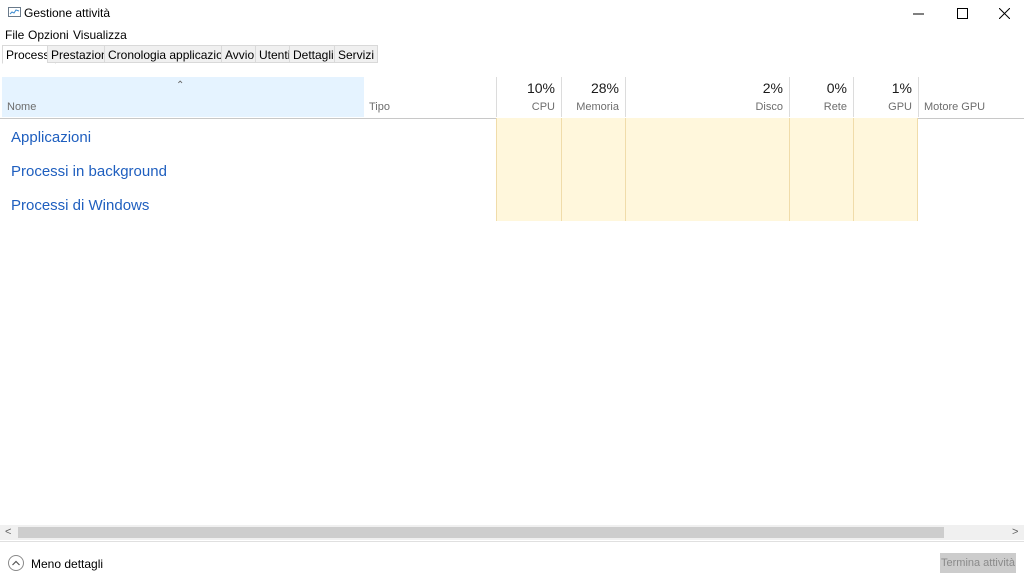 The height and width of the screenshot is (581, 1024). I want to click on tab-details: Dettagli, so click(313, 54).